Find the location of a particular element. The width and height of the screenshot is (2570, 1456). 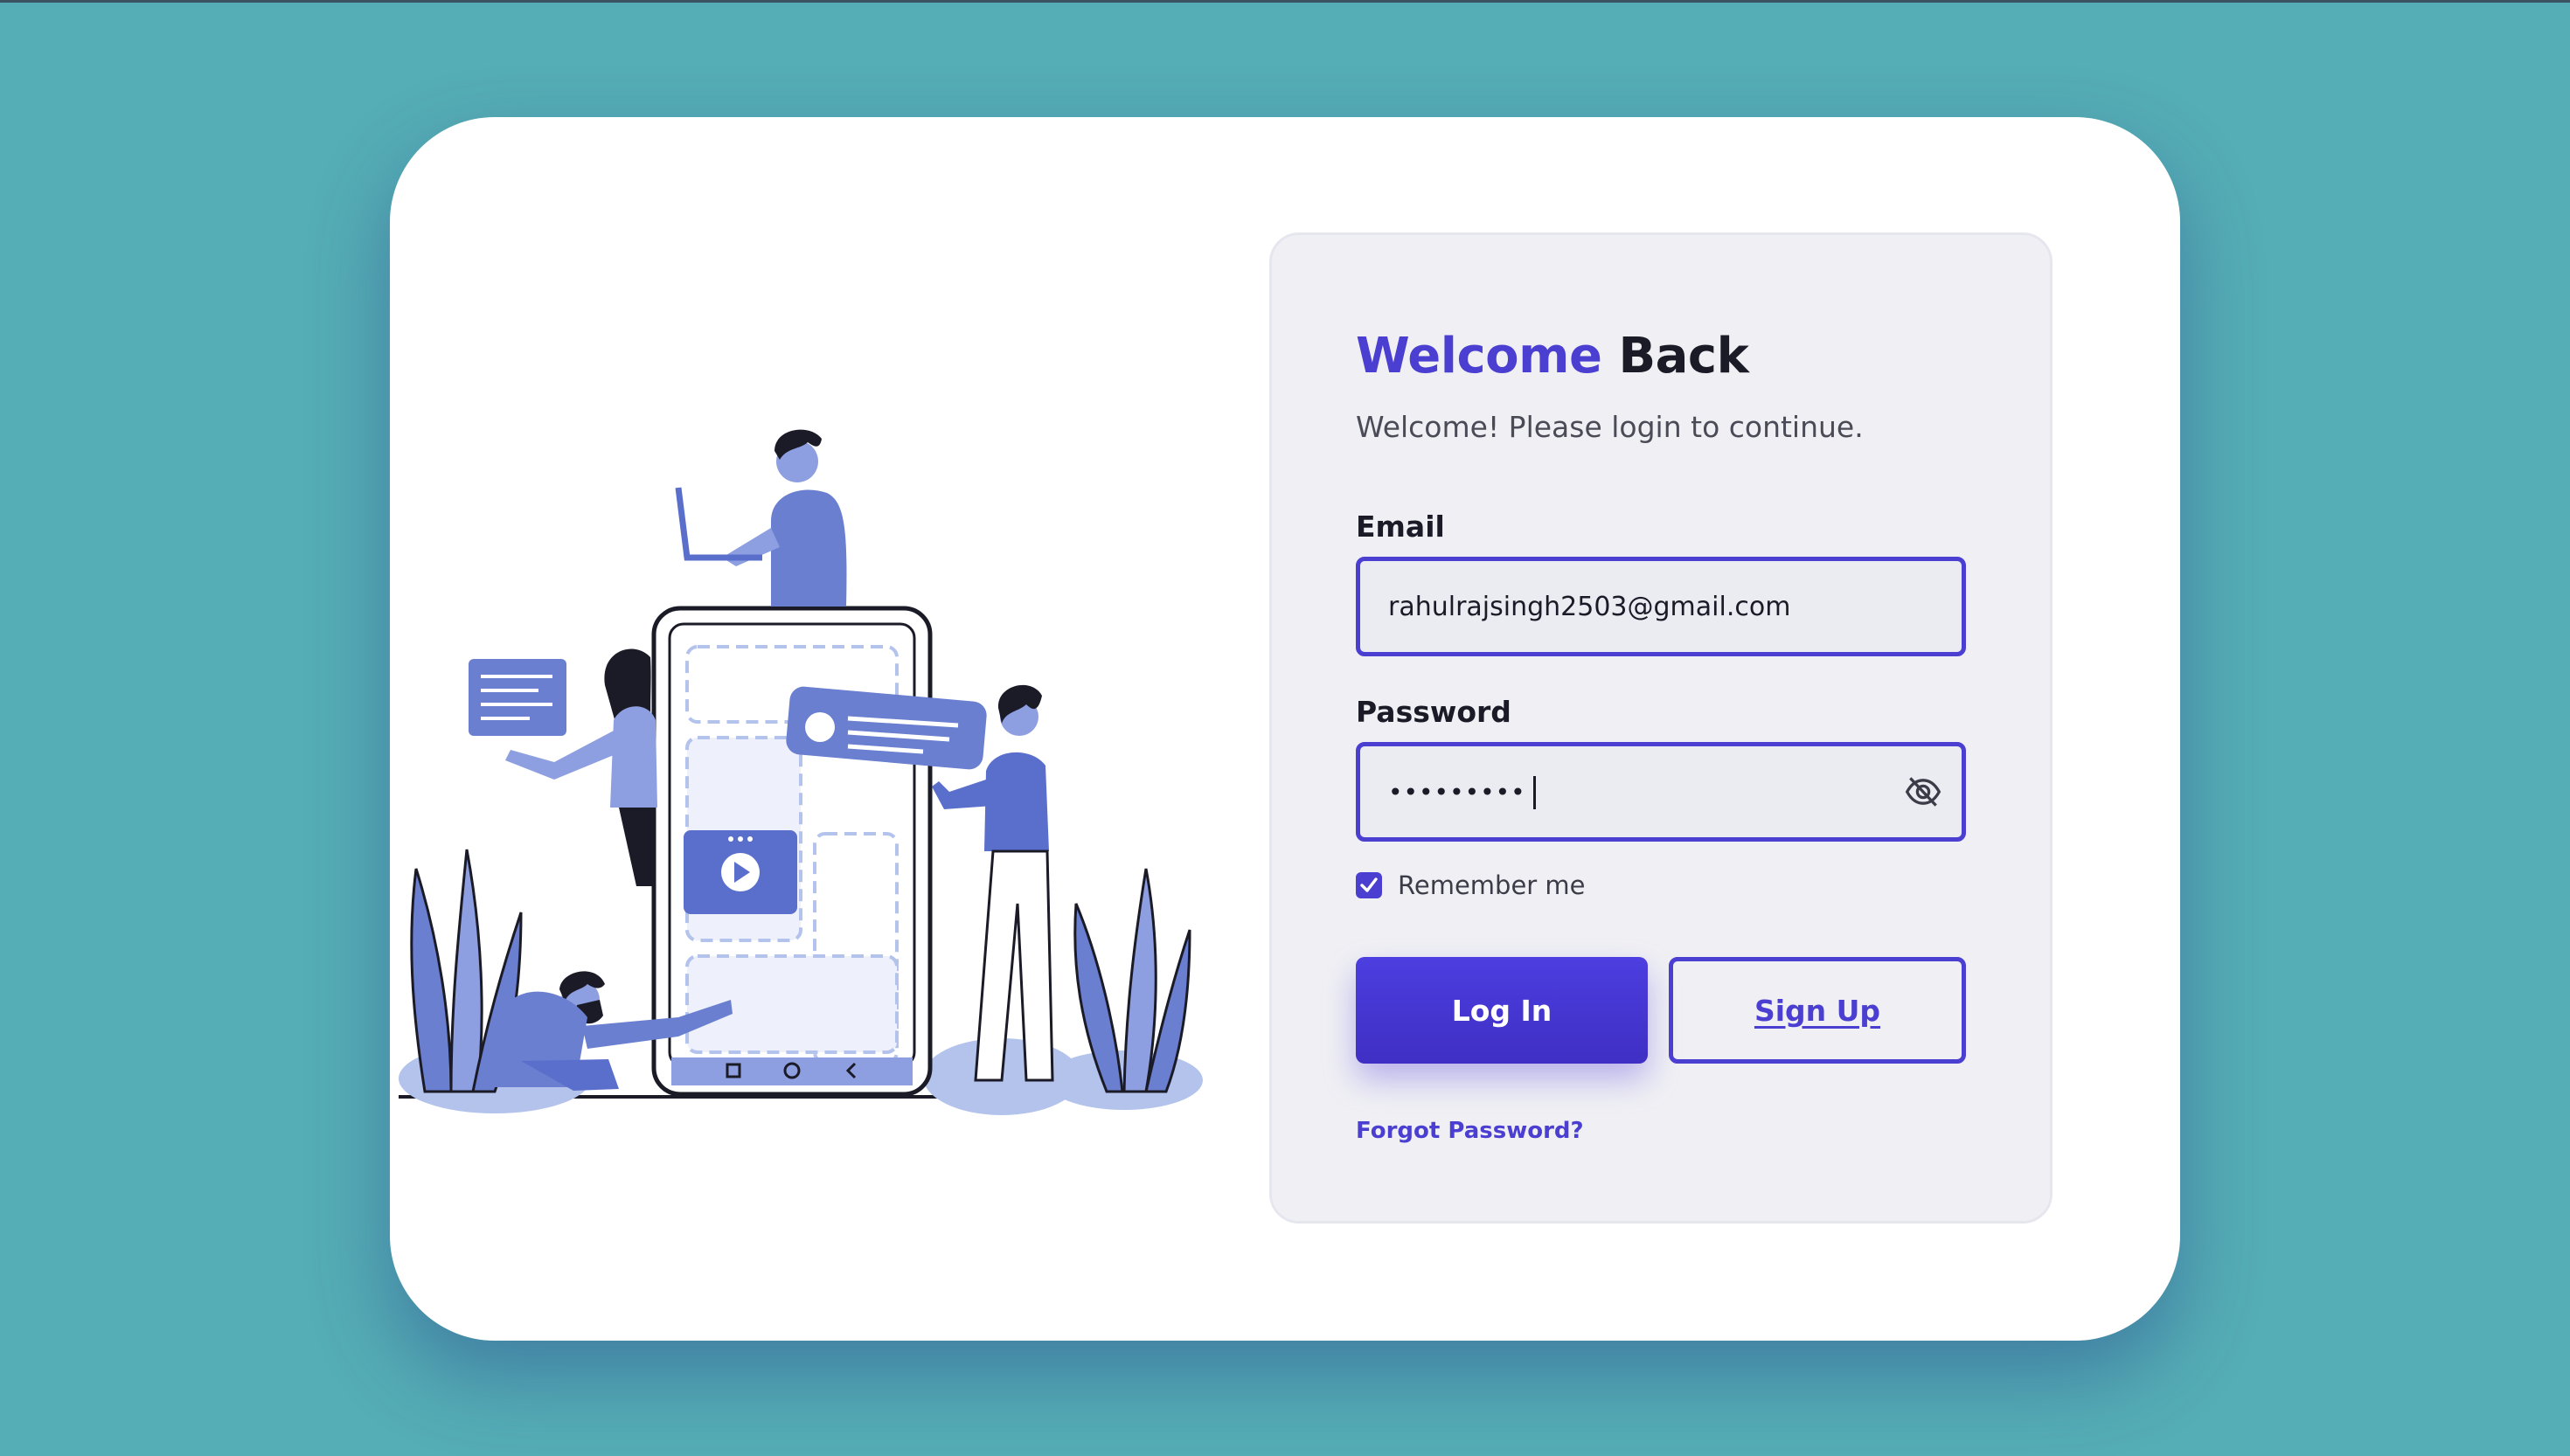

password-field is located at coordinates (1661, 792).